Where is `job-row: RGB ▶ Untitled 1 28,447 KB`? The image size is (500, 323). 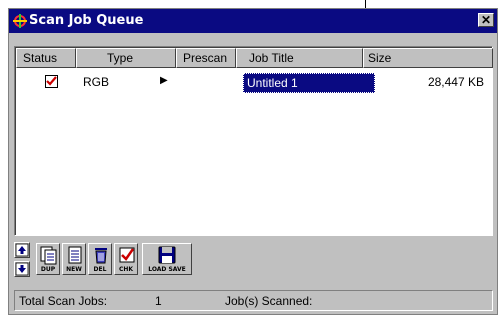 job-row: RGB ▶ Untitled 1 28,447 KB is located at coordinates (254, 83).